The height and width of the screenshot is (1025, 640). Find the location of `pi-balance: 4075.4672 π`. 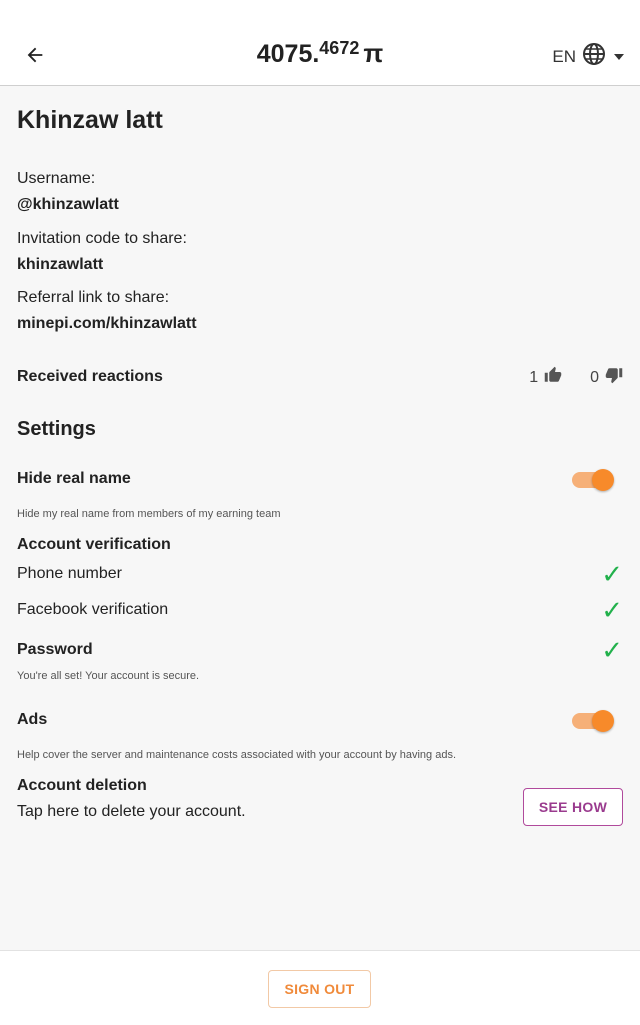

pi-balance: 4075.4672 π is located at coordinates (320, 53).